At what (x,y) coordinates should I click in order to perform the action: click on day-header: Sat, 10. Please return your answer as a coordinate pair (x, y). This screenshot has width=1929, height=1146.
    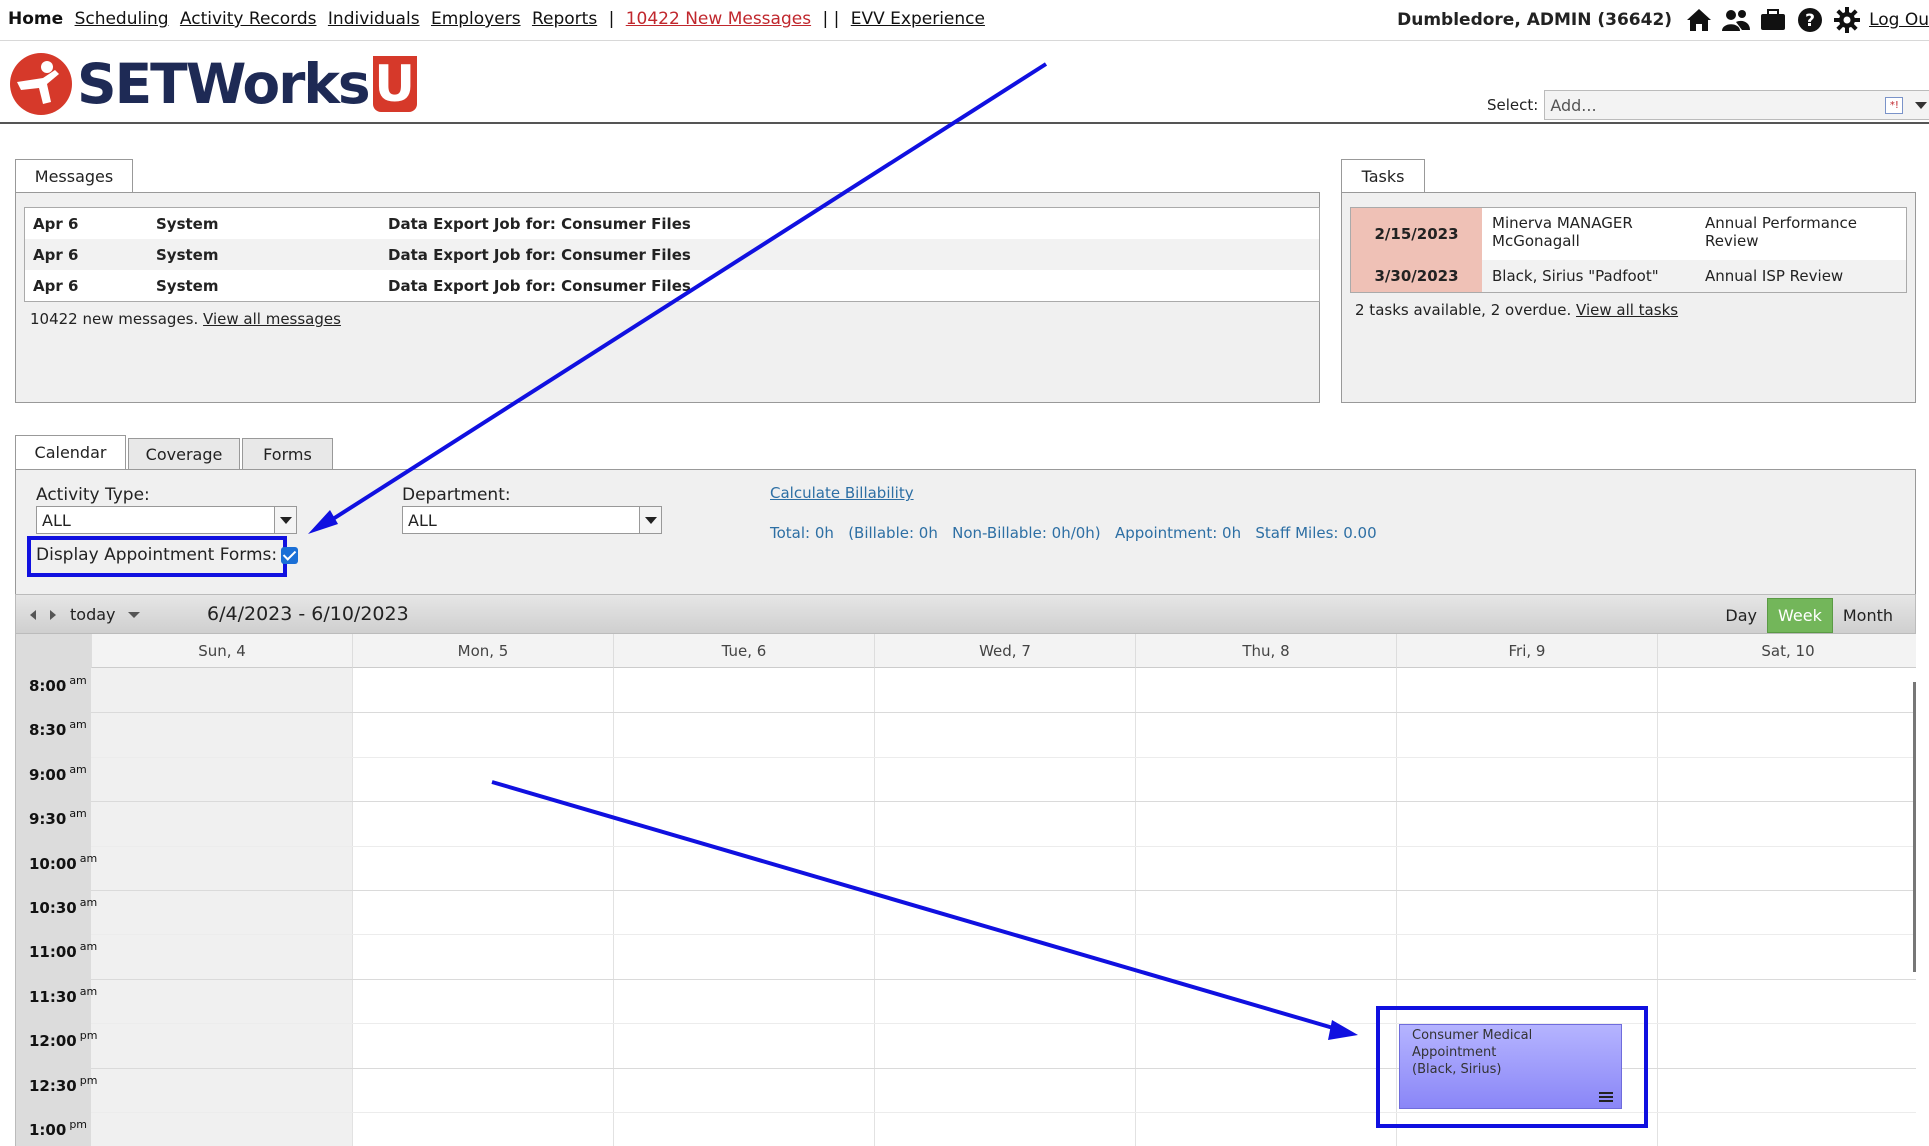
    Looking at the image, I should click on (1786, 651).